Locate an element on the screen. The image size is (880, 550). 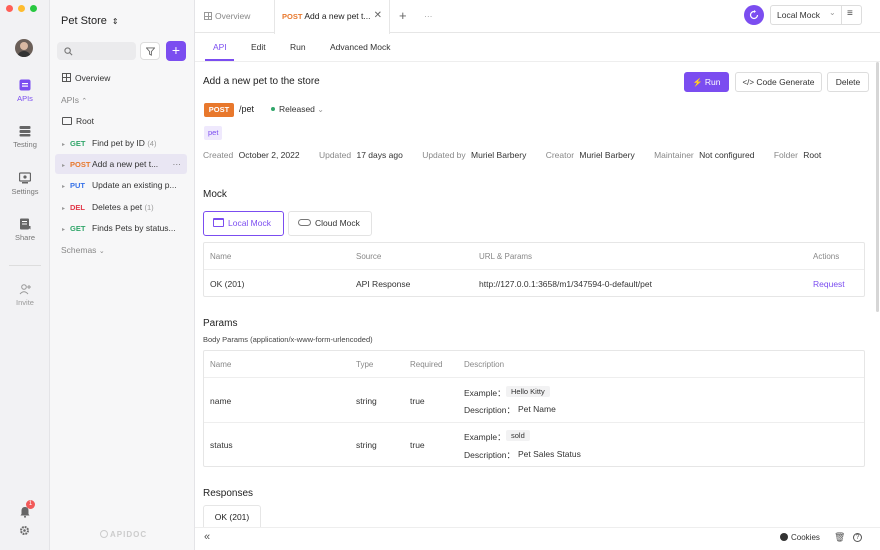
param-example-value: sold is located at coordinates (518, 435).